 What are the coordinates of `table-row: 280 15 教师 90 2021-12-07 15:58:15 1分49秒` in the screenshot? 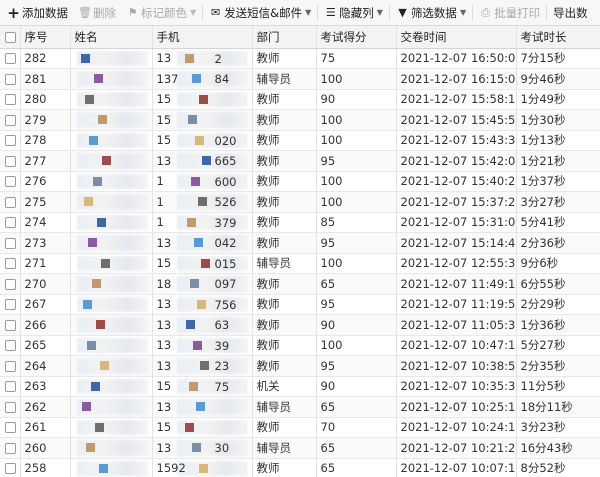 It's located at (300, 99).